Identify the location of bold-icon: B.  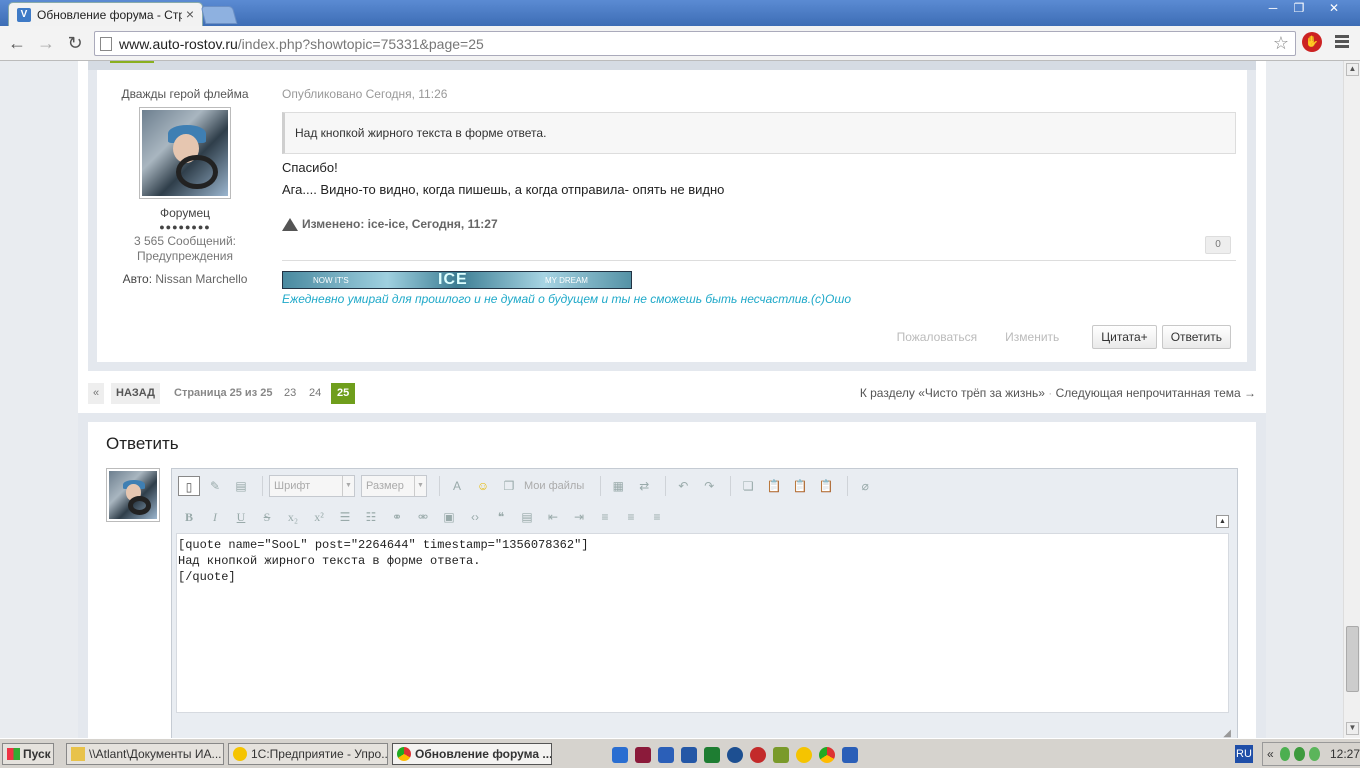
(189, 517).